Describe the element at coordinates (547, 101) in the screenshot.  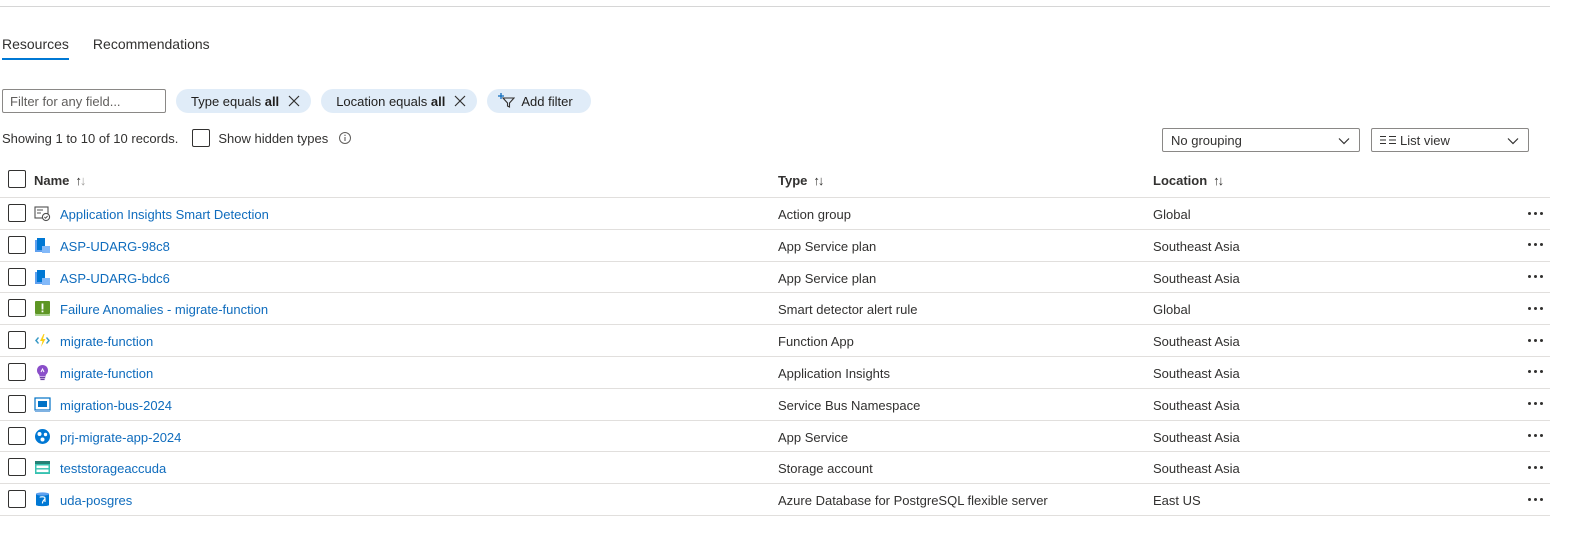
I see `add-filter-label: Add filter` at that location.